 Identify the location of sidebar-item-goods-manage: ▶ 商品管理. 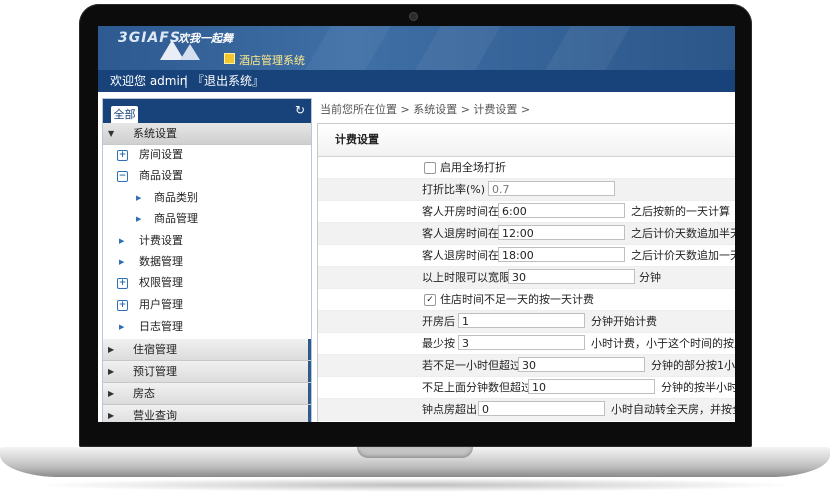
(221, 219).